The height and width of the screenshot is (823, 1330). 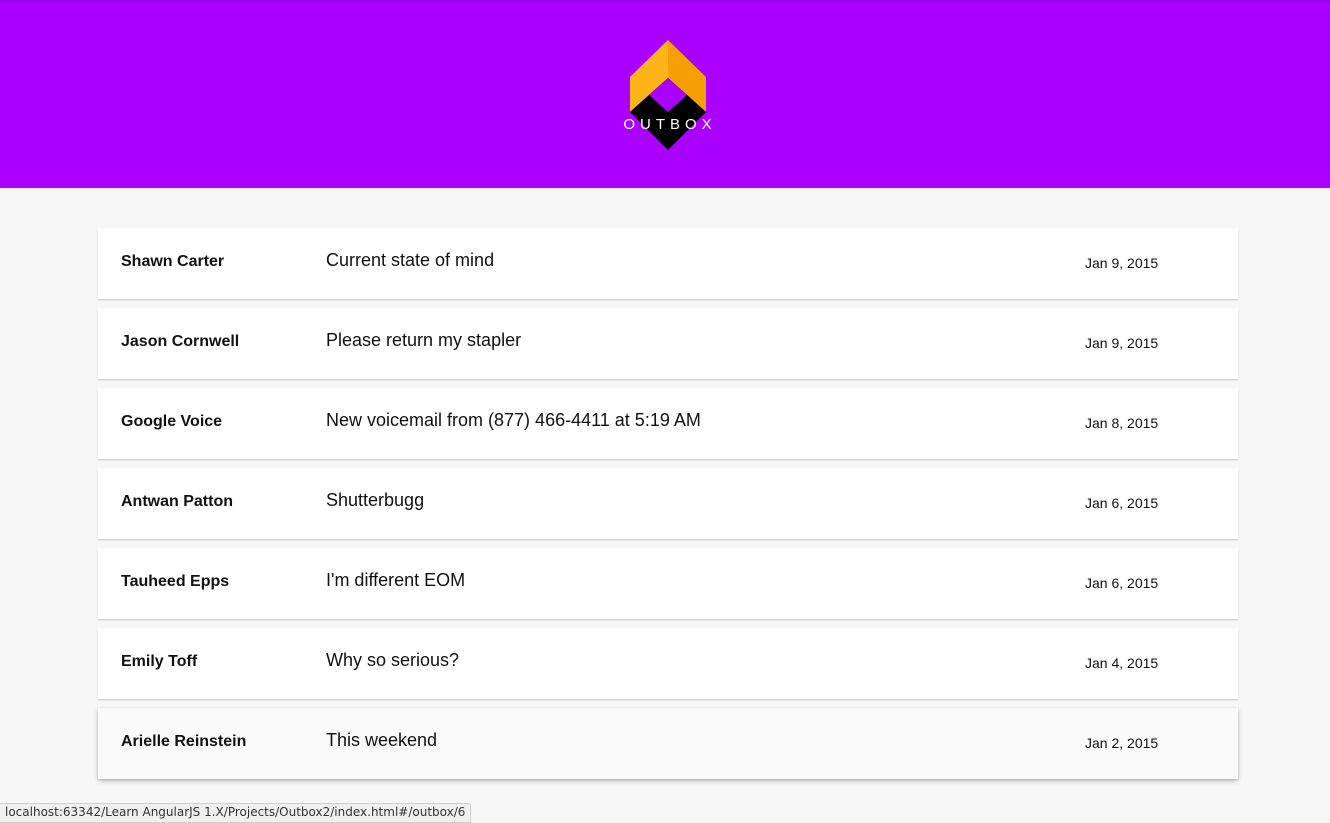 What do you see at coordinates (180, 341) in the screenshot?
I see `message-sender: Jason Cornwell` at bounding box center [180, 341].